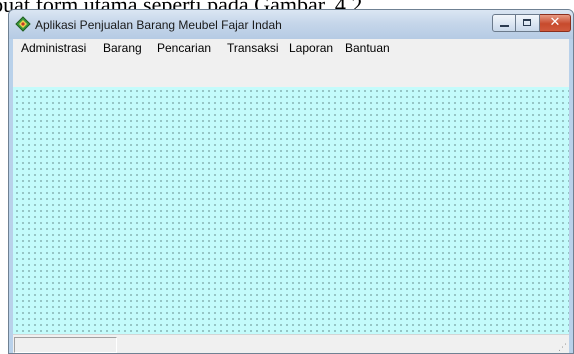 The width and height of the screenshot is (574, 354). I want to click on menu-pencarian: Pencarian, so click(184, 48).